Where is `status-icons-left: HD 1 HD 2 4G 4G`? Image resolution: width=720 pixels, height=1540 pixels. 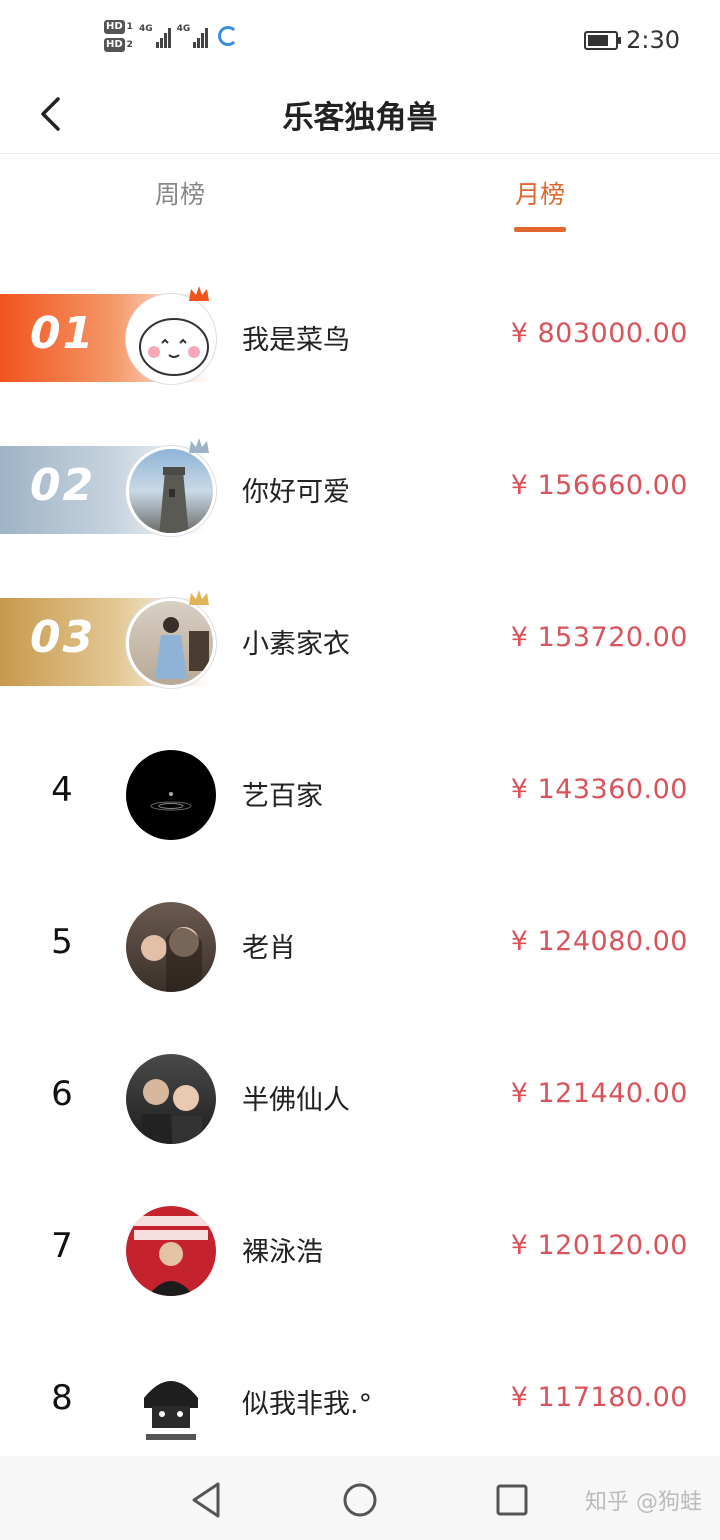 status-icons-left: HD 1 HD 2 4G 4G is located at coordinates (171, 36).